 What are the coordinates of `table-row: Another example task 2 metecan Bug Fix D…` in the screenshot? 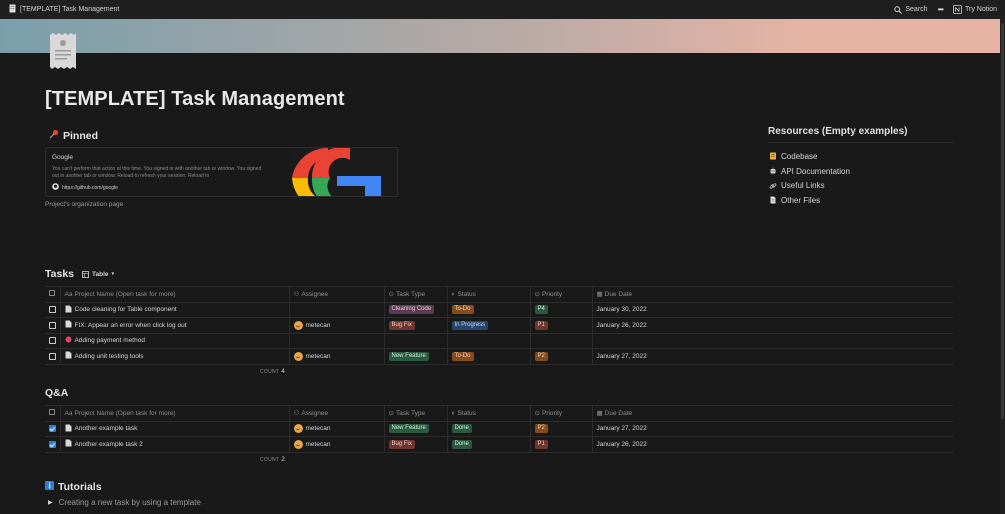 It's located at (499, 444).